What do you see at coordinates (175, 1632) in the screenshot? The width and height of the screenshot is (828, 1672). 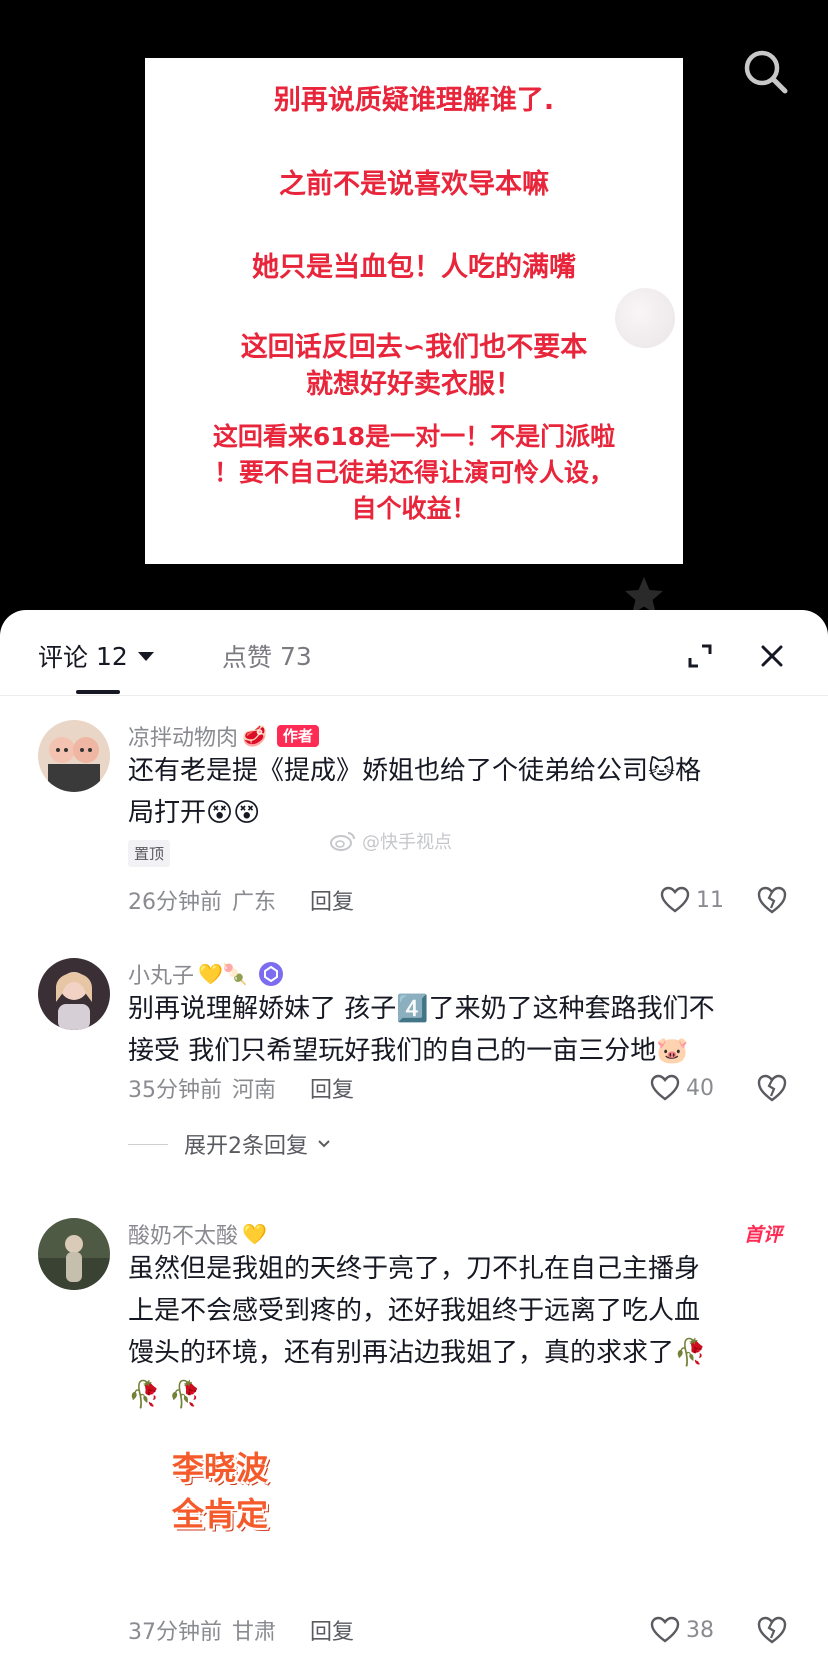 I see `comment-time: 37分钟前` at bounding box center [175, 1632].